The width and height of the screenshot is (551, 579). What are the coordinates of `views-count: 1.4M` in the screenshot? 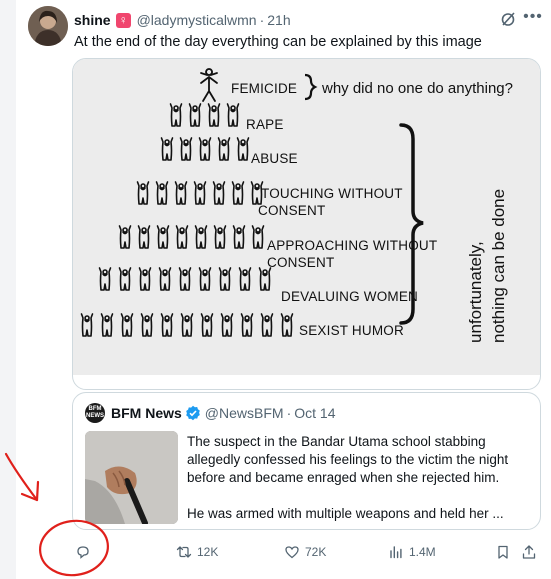 It's located at (422, 552).